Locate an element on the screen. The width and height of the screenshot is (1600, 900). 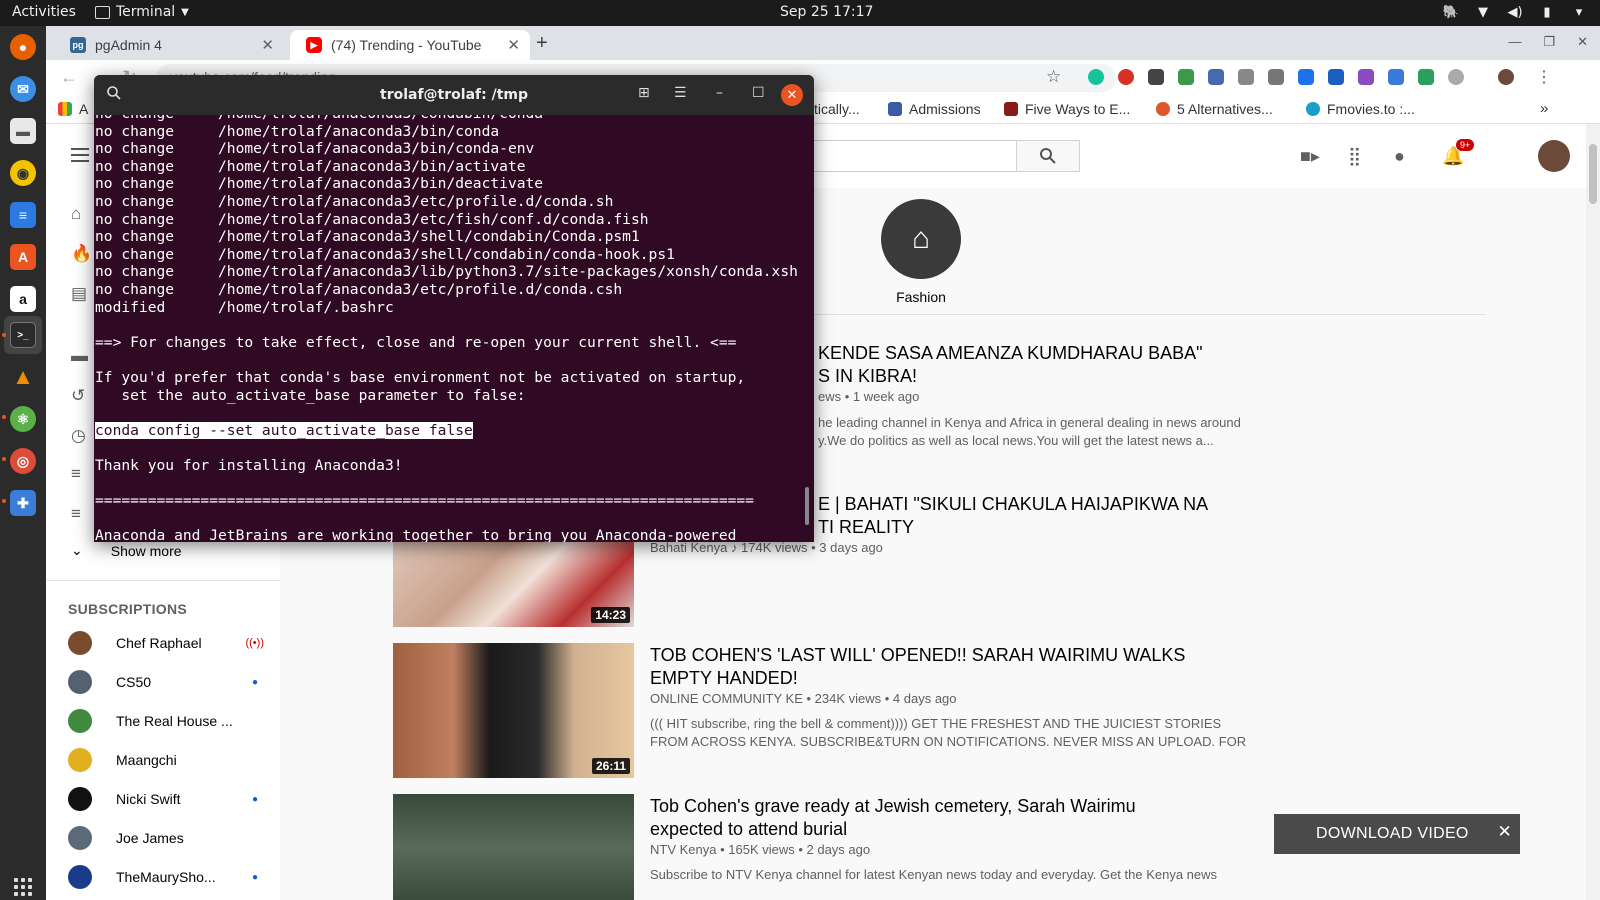
show-applications-icon is located at coordinates (23, 887).